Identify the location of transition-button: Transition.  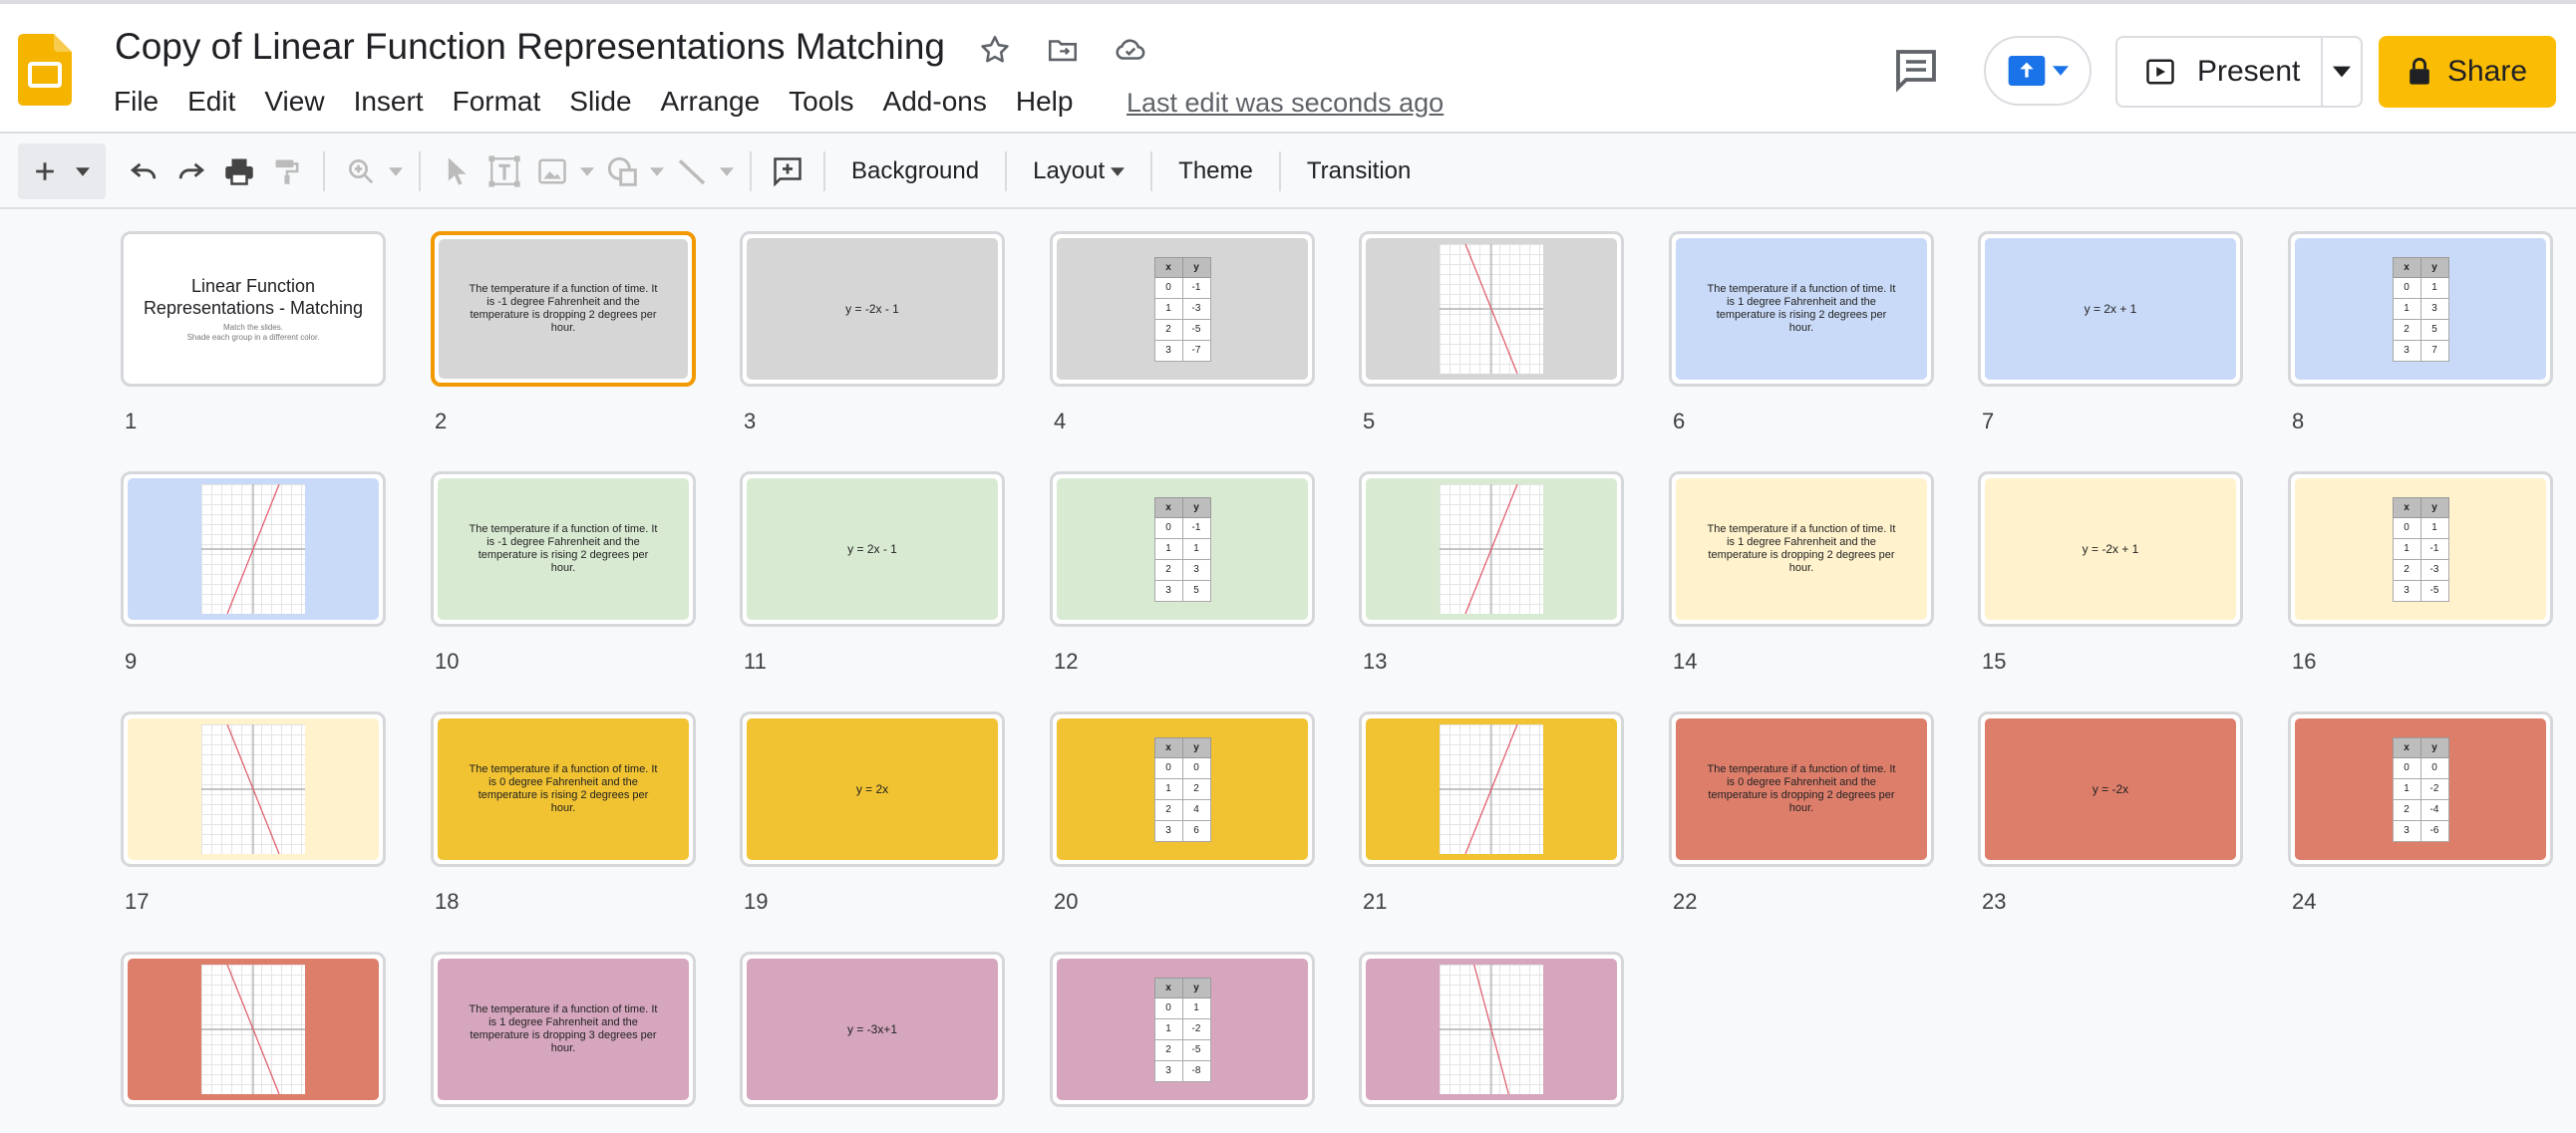
(1359, 171).